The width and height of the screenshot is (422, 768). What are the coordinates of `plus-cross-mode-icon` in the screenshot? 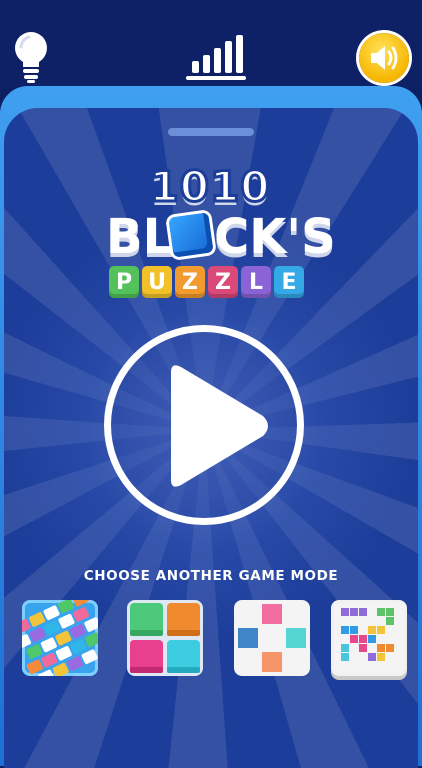 It's located at (272, 638).